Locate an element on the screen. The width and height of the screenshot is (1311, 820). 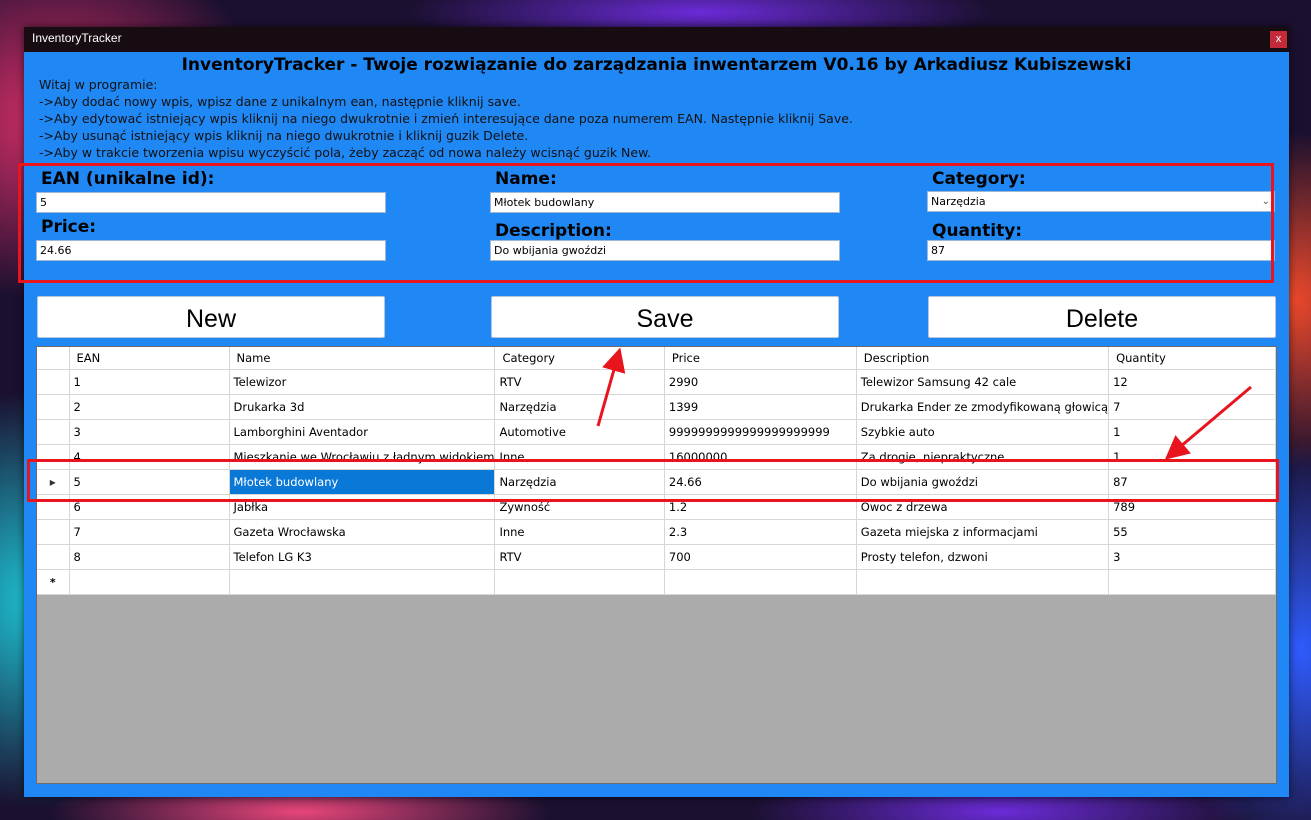
cell-quantity: 7 is located at coordinates (1192, 407).